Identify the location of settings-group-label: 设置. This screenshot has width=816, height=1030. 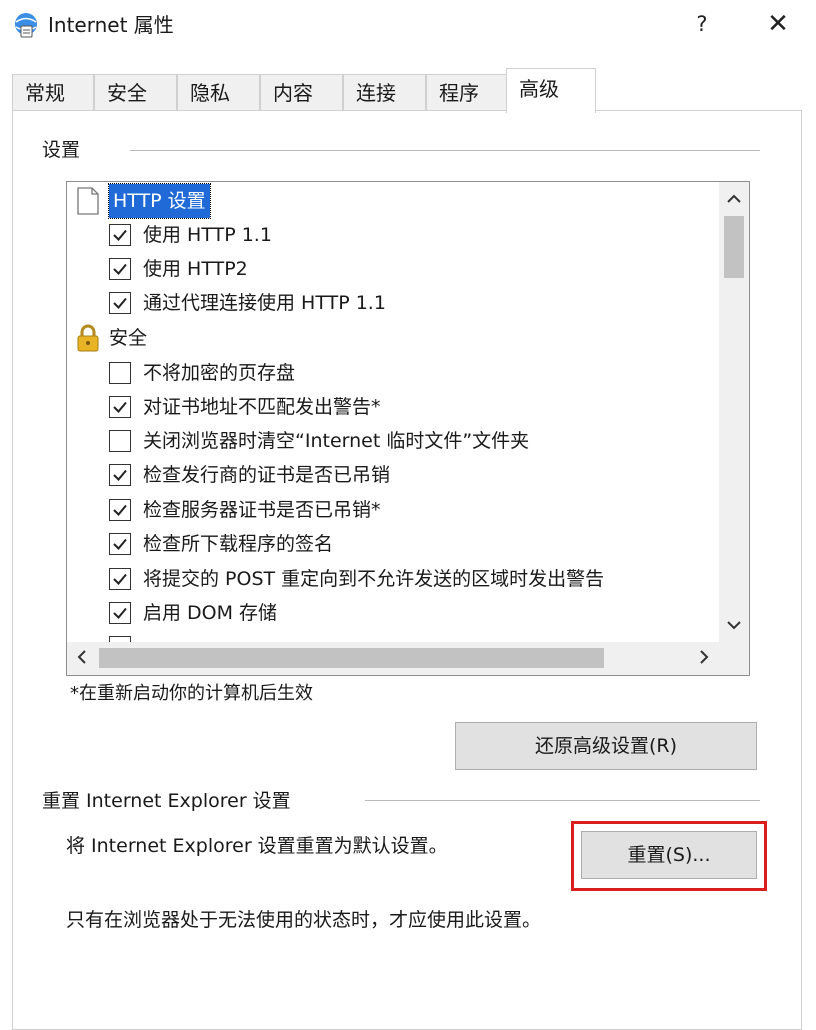
(61, 150).